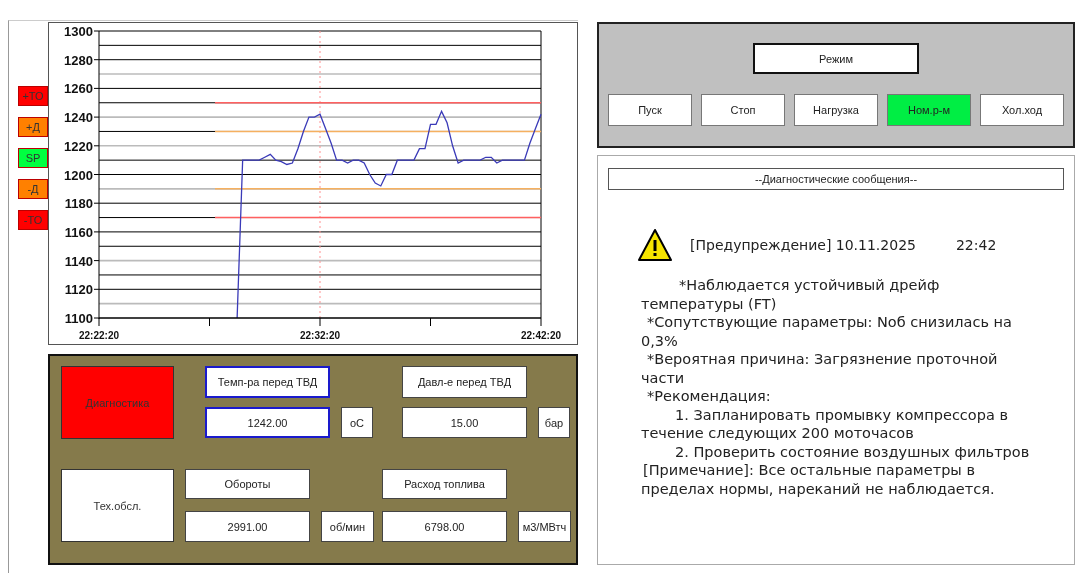 The image size is (1089, 573). I want to click on warning-icon, so click(655, 245).